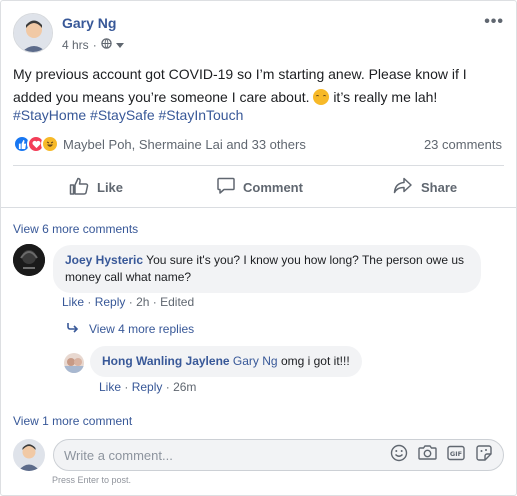  Describe the element at coordinates (441, 455) in the screenshot. I see `composer-icons: GIF` at that location.